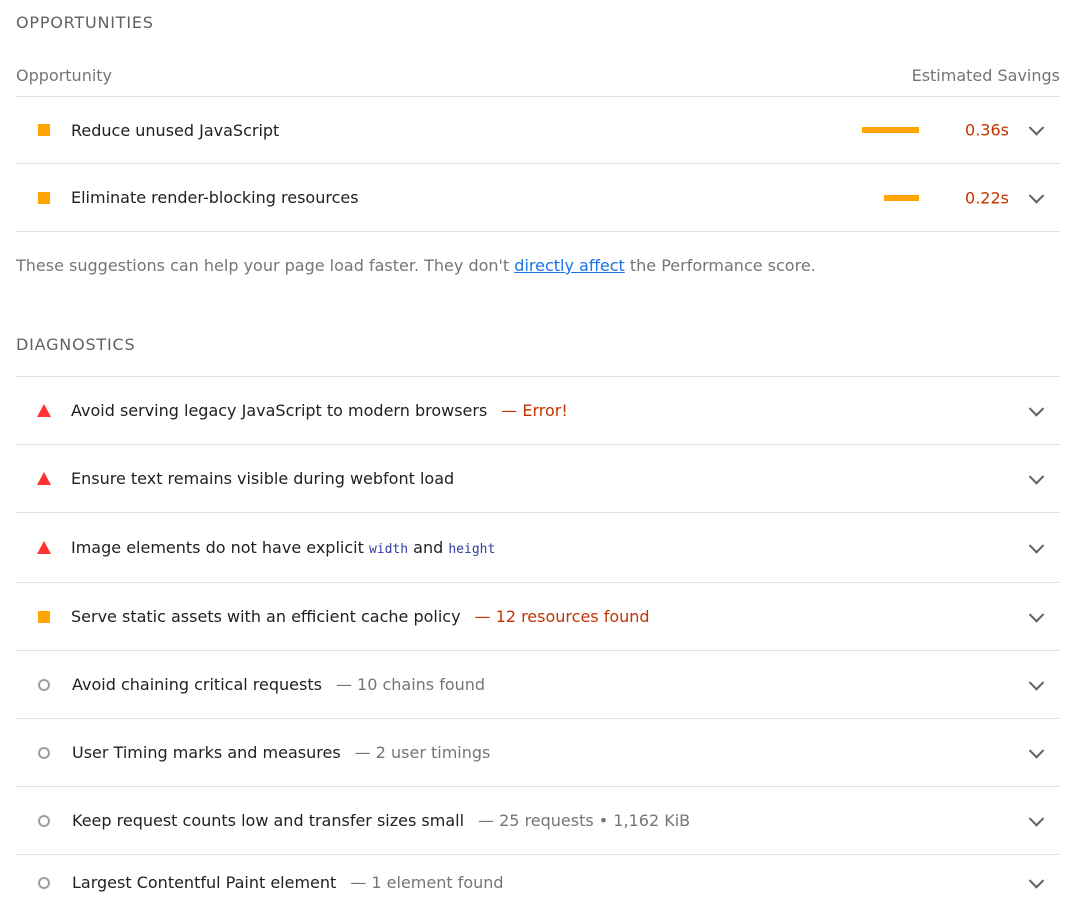 Image resolution: width=1089 pixels, height=910 pixels. Describe the element at coordinates (388, 549) in the screenshot. I see `code-width: width` at that location.